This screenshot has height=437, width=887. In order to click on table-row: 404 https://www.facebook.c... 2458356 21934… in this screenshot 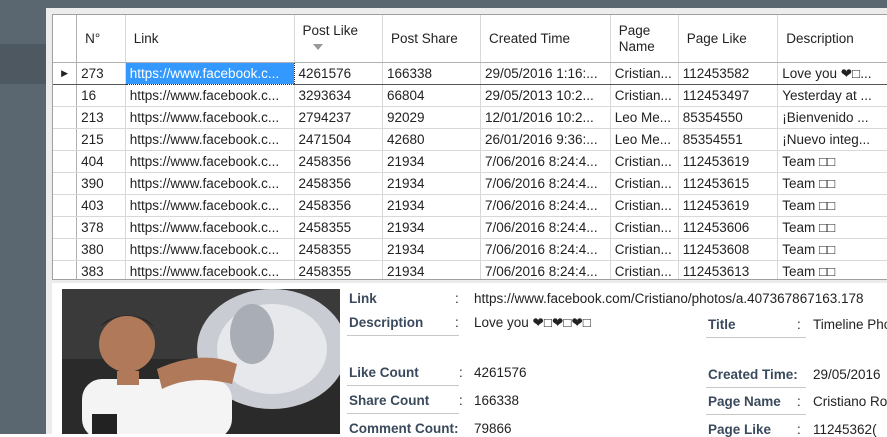, I will do `click(470, 161)`.